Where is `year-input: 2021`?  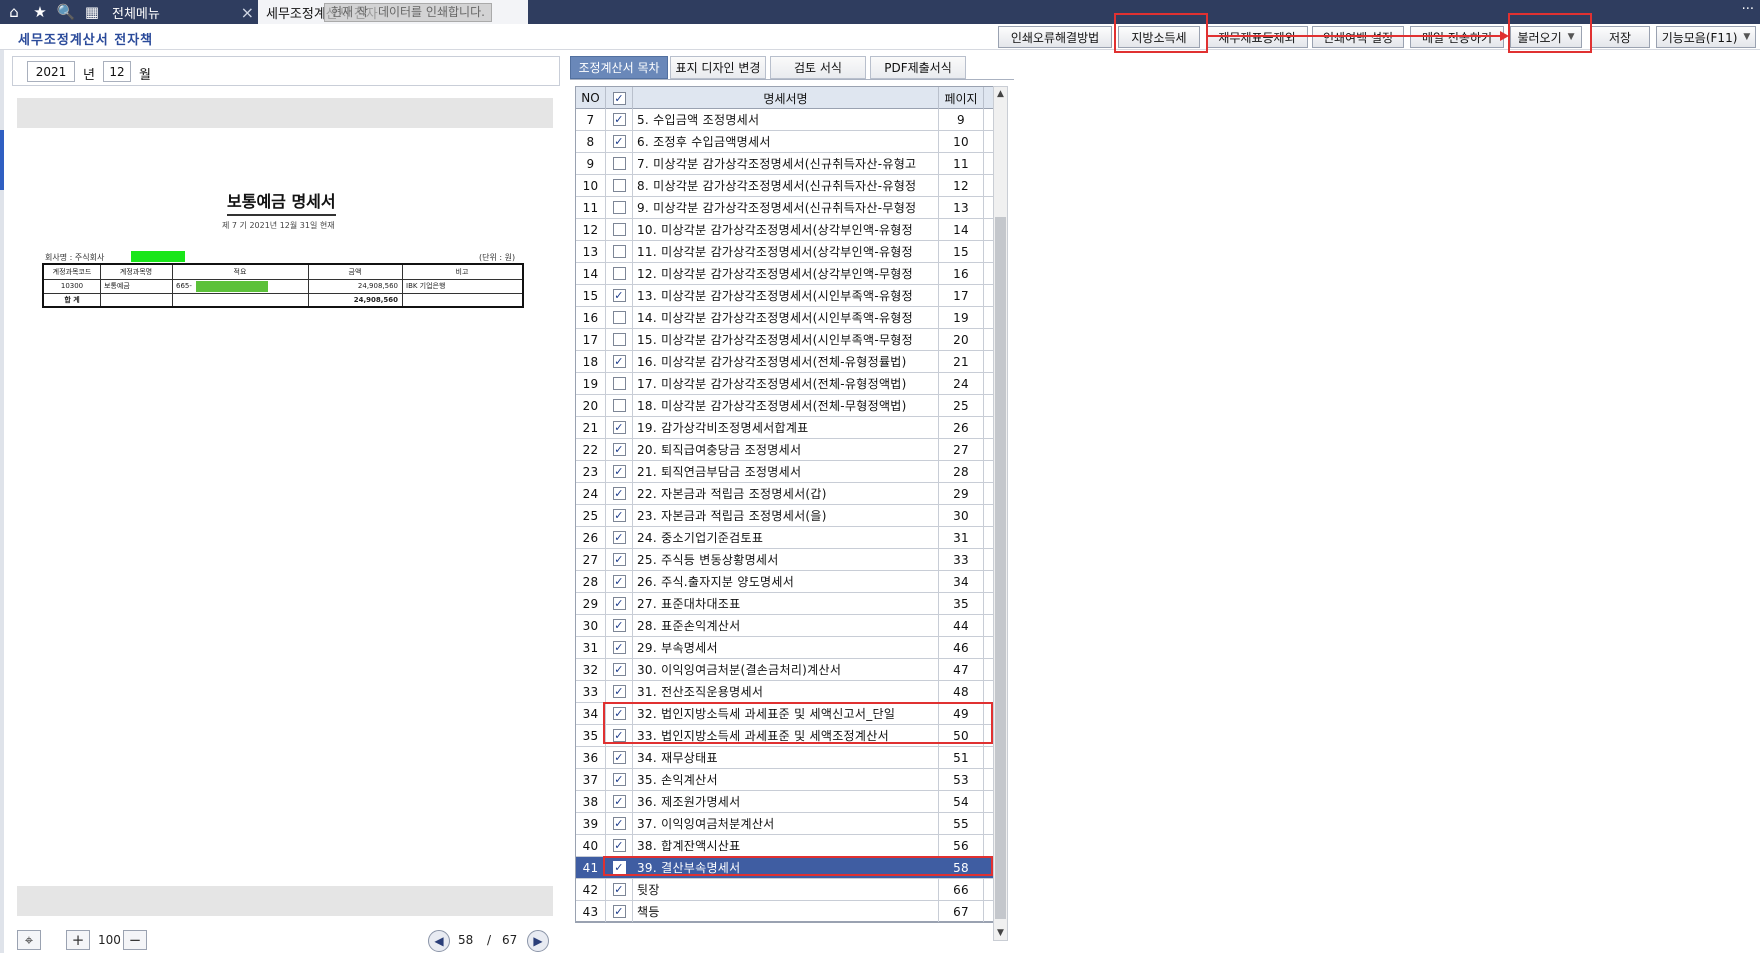
year-input: 2021 is located at coordinates (51, 71).